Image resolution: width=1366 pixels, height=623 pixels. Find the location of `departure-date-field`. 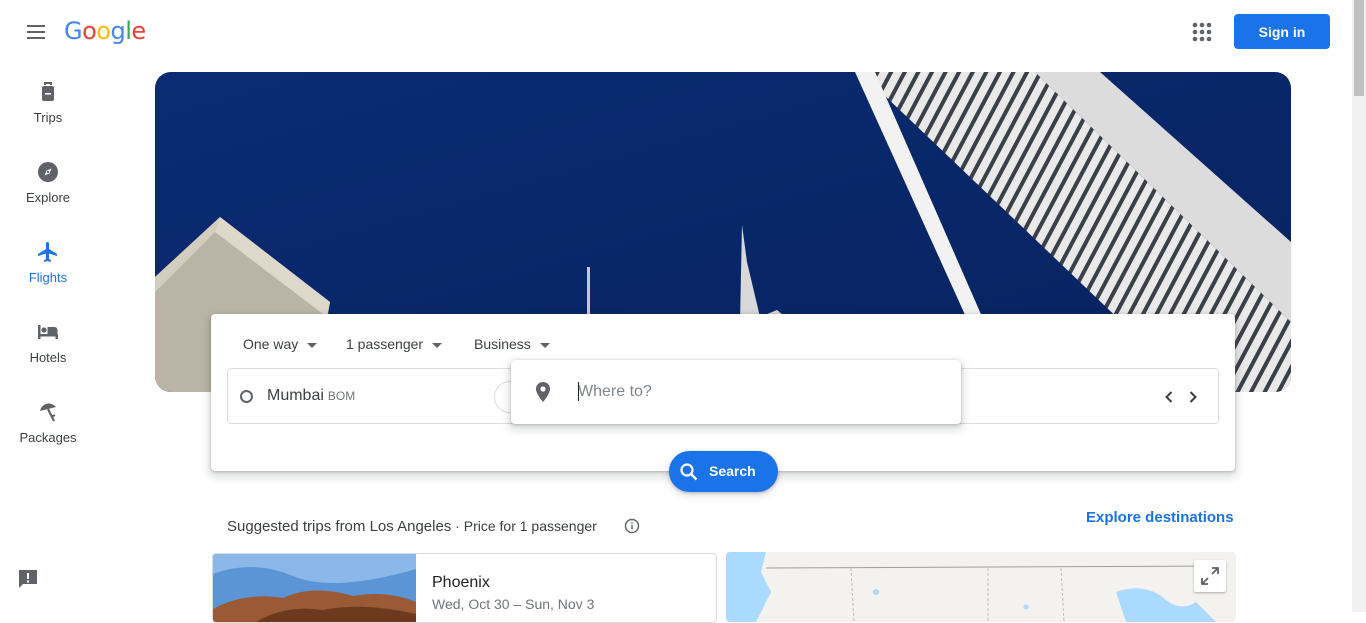

departure-date-field is located at coordinates (1089, 396).